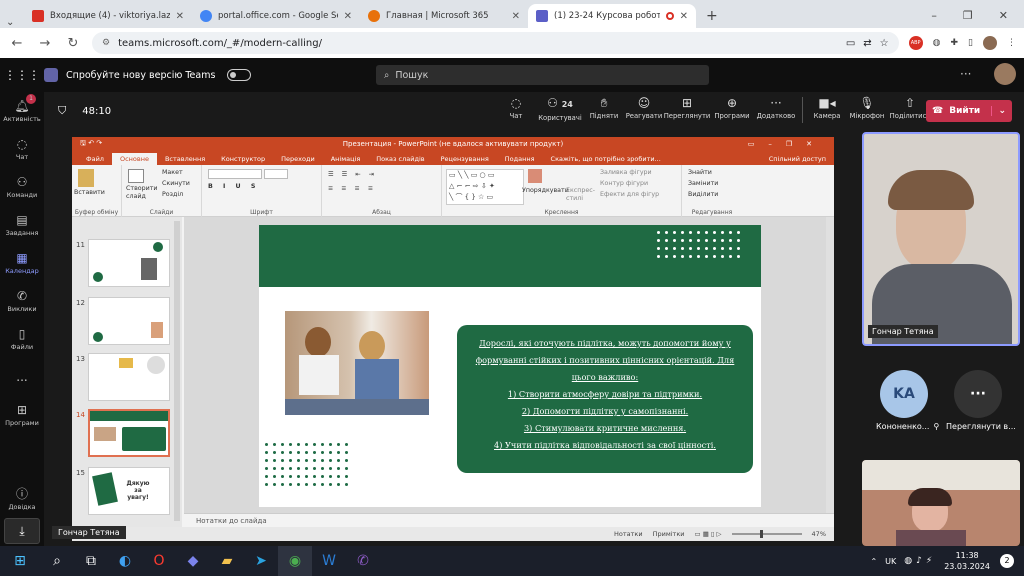 The image size is (1024, 576). What do you see at coordinates (850, 43) in the screenshot?
I see `camera-indicator-icon: ▭` at bounding box center [850, 43].